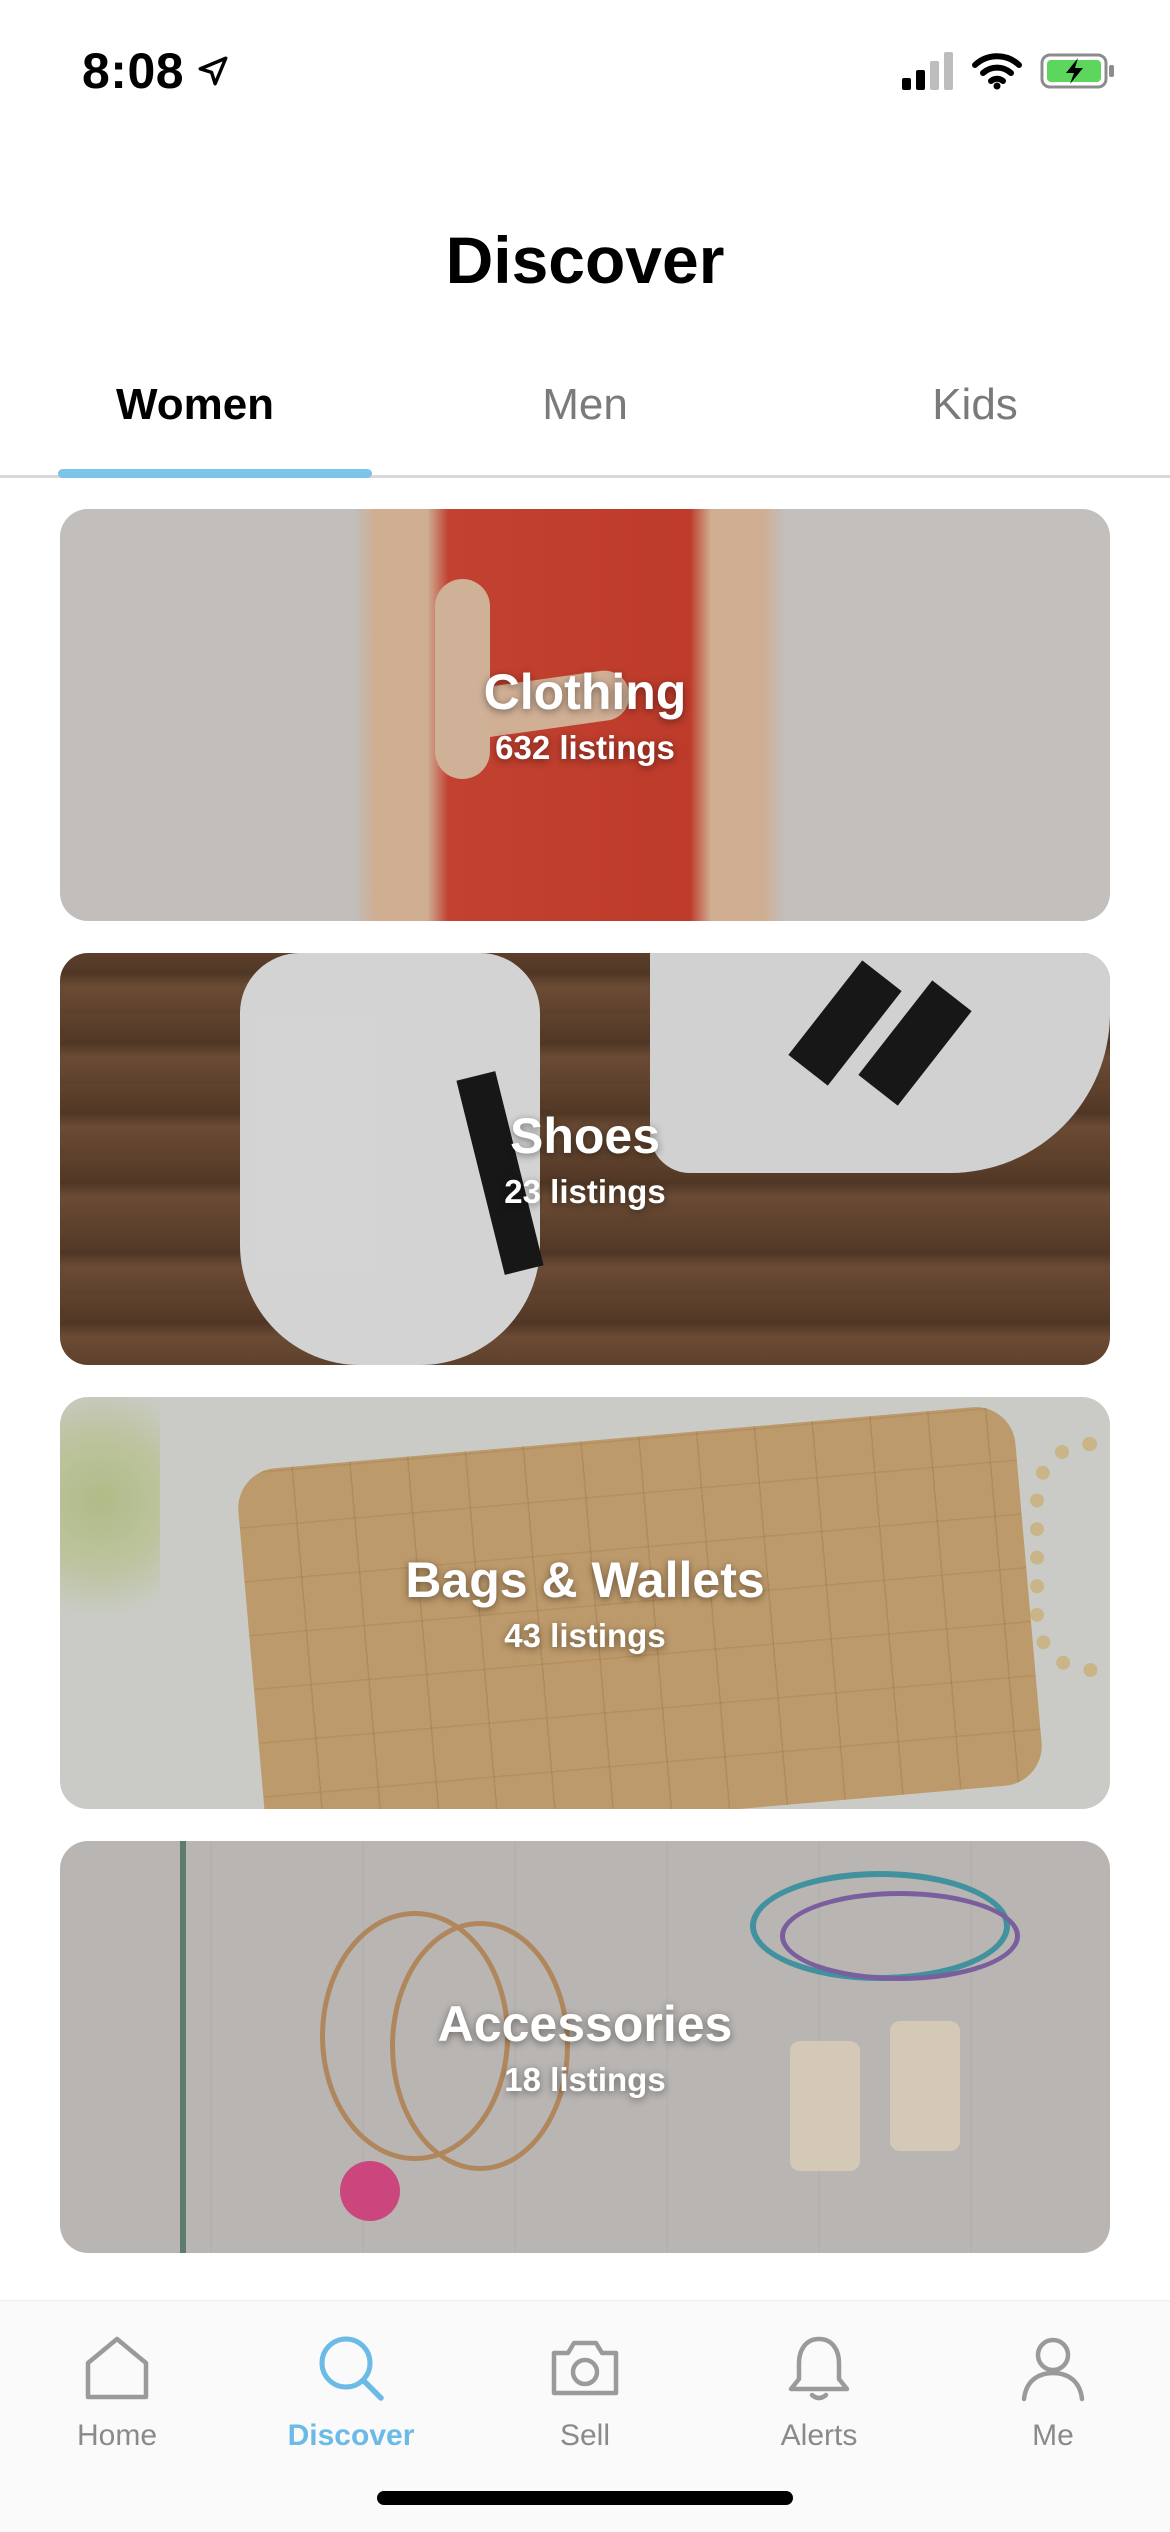 The image size is (1170, 2532). What do you see at coordinates (585, 1191) in the screenshot?
I see `category-count: 23 listings` at bounding box center [585, 1191].